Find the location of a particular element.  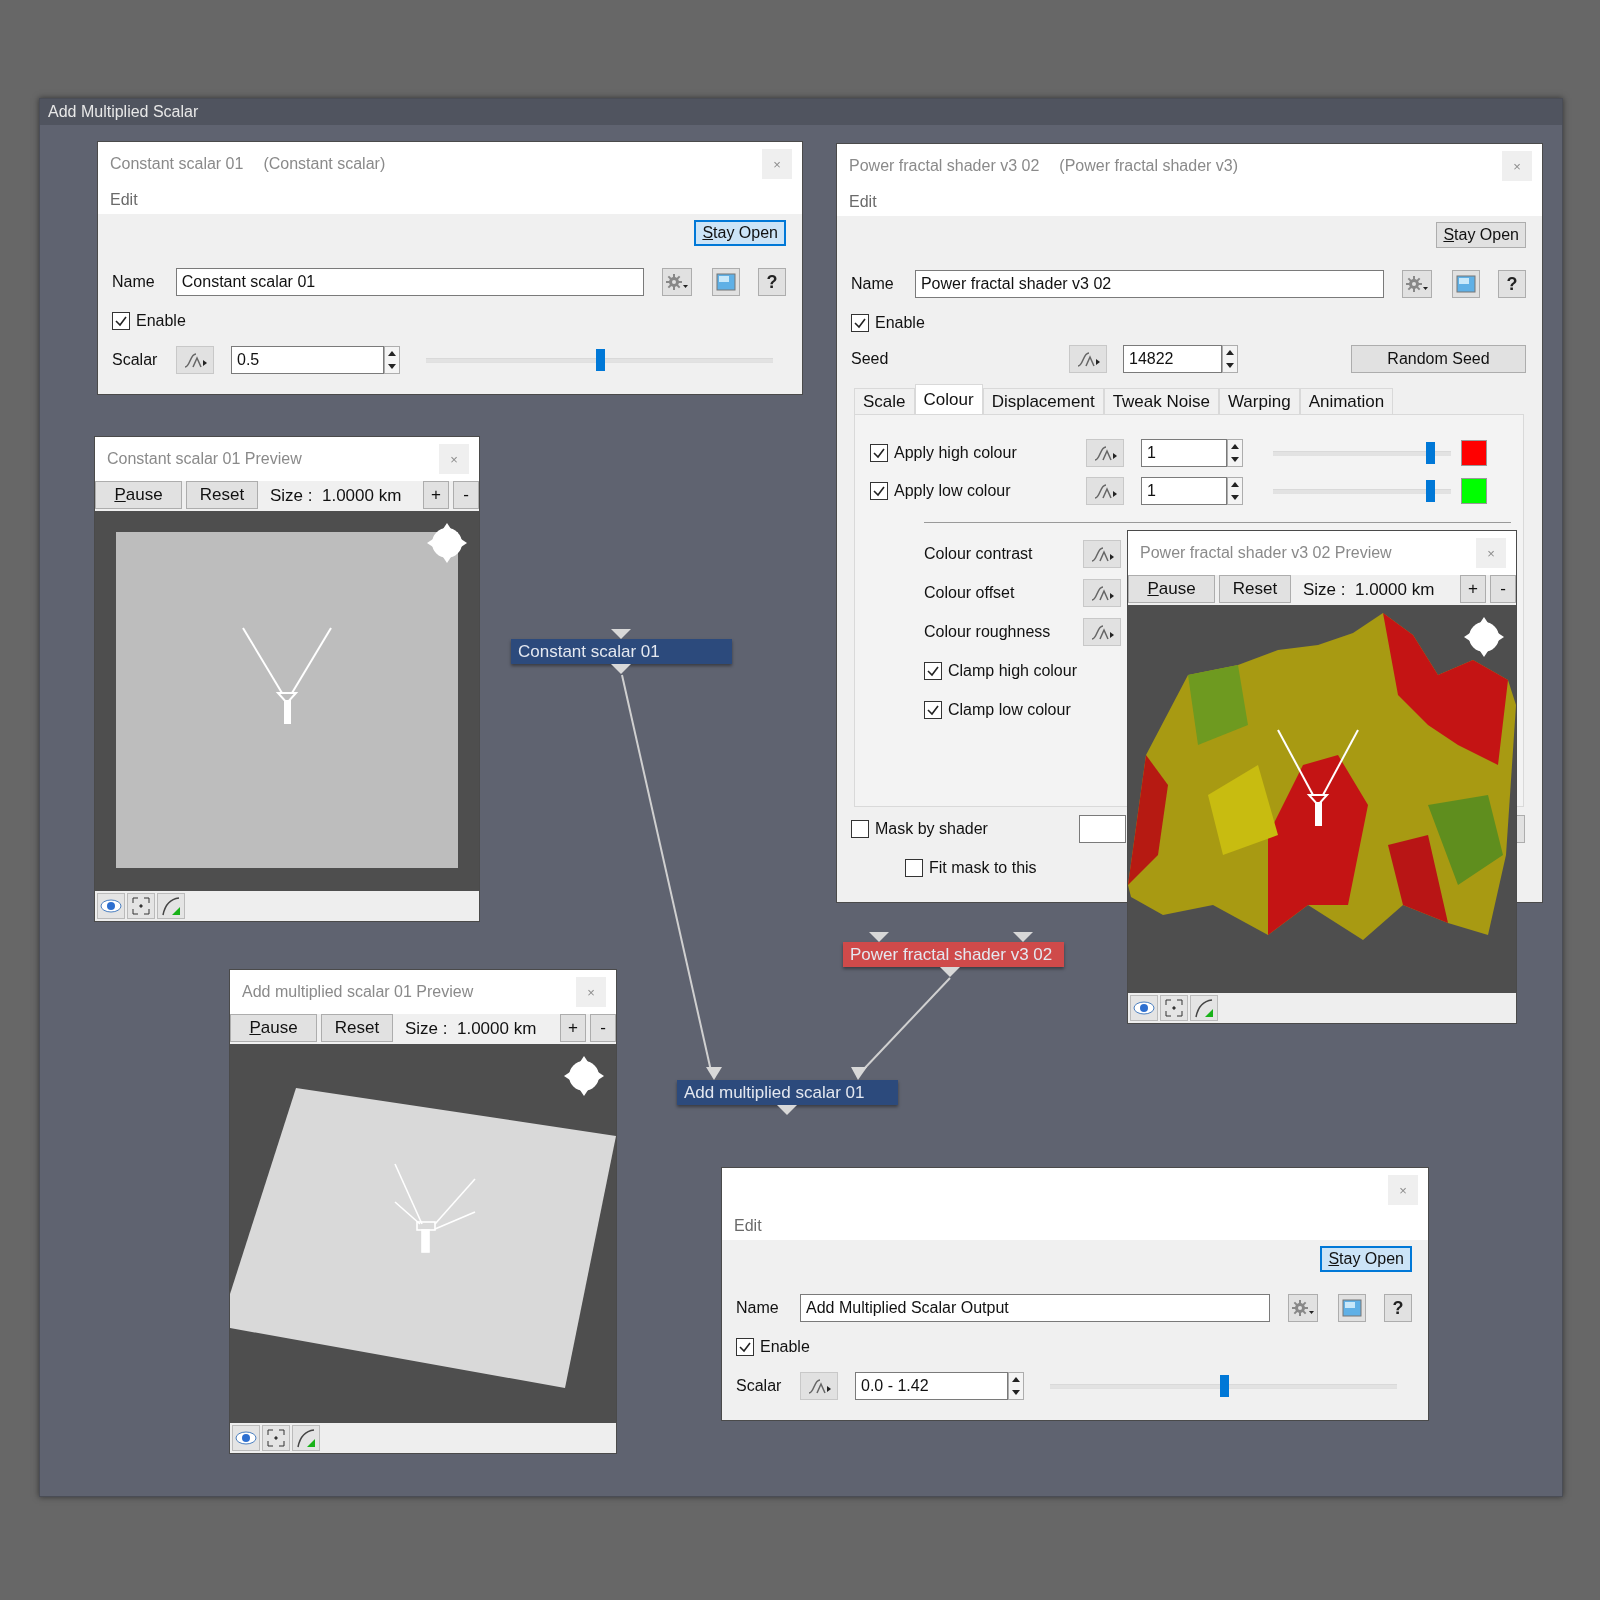

tab: Animation is located at coordinates (1346, 401).